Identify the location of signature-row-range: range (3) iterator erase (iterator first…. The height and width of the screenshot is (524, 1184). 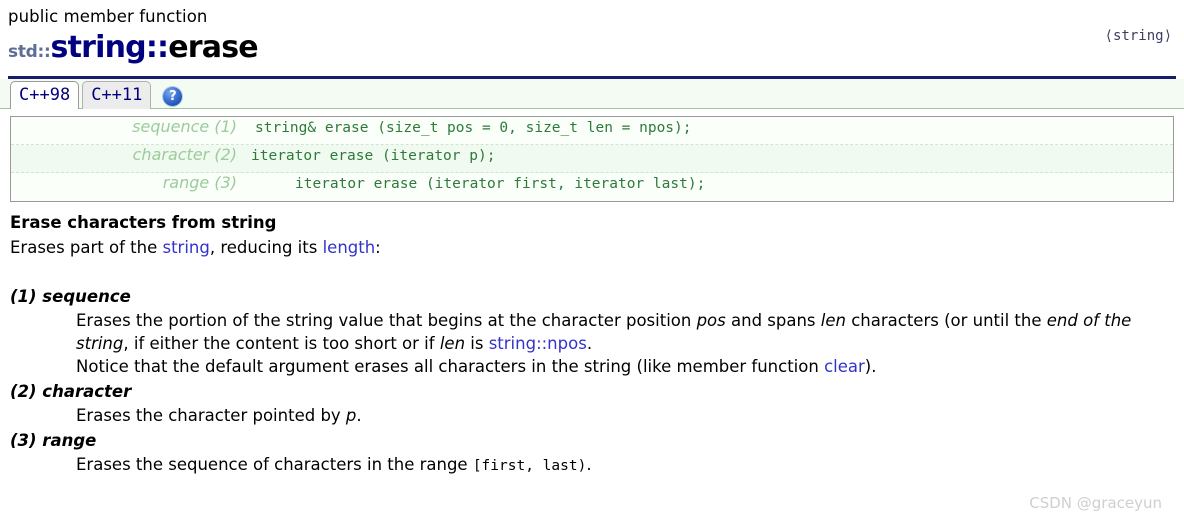
(592, 187).